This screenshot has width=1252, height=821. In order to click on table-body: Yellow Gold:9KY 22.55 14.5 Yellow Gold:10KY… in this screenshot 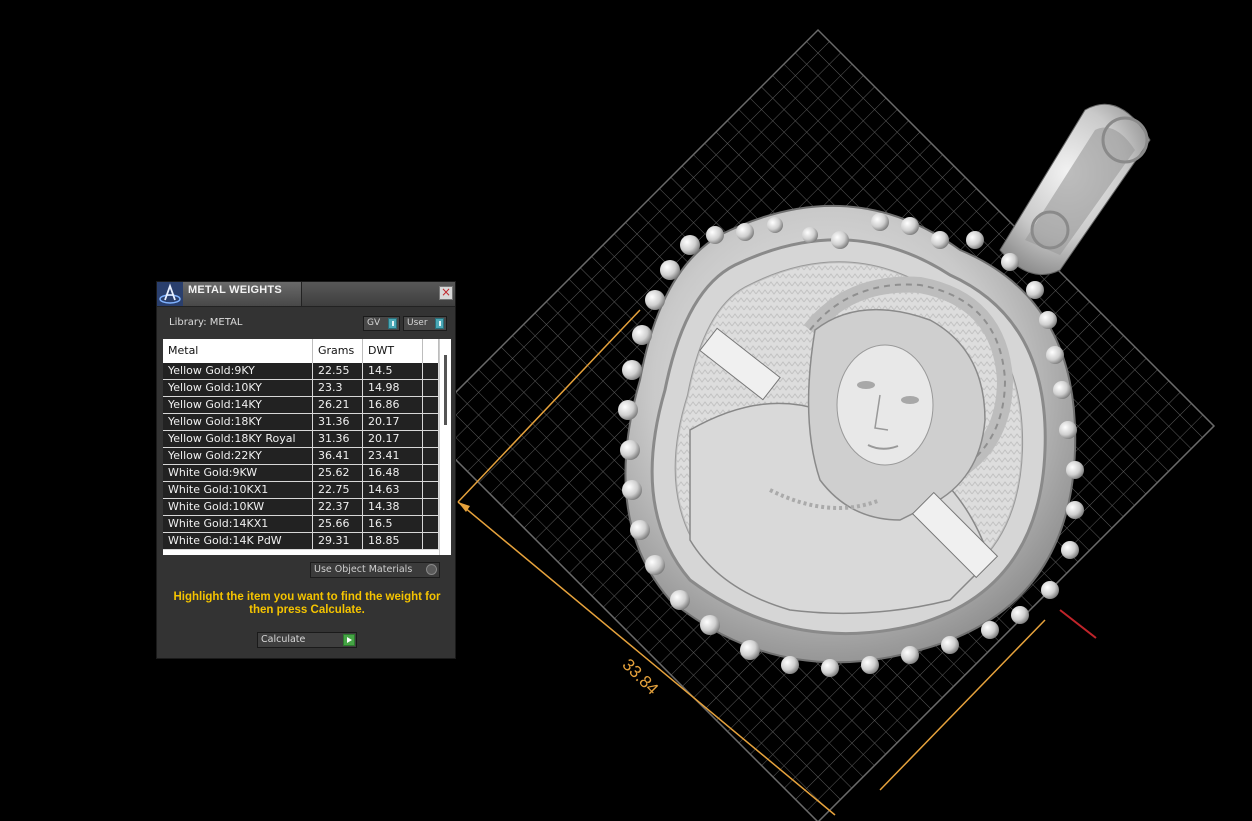, I will do `click(301, 456)`.